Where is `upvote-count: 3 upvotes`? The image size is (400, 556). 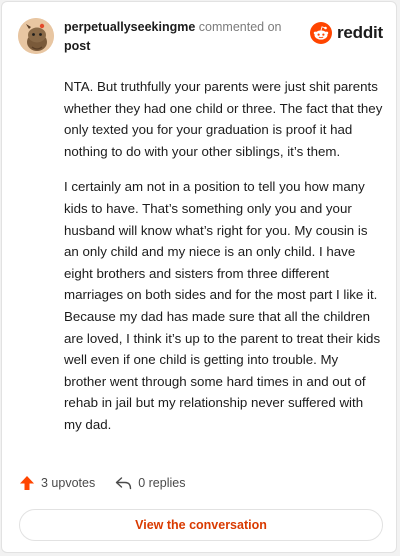
upvote-count: 3 upvotes is located at coordinates (68, 483).